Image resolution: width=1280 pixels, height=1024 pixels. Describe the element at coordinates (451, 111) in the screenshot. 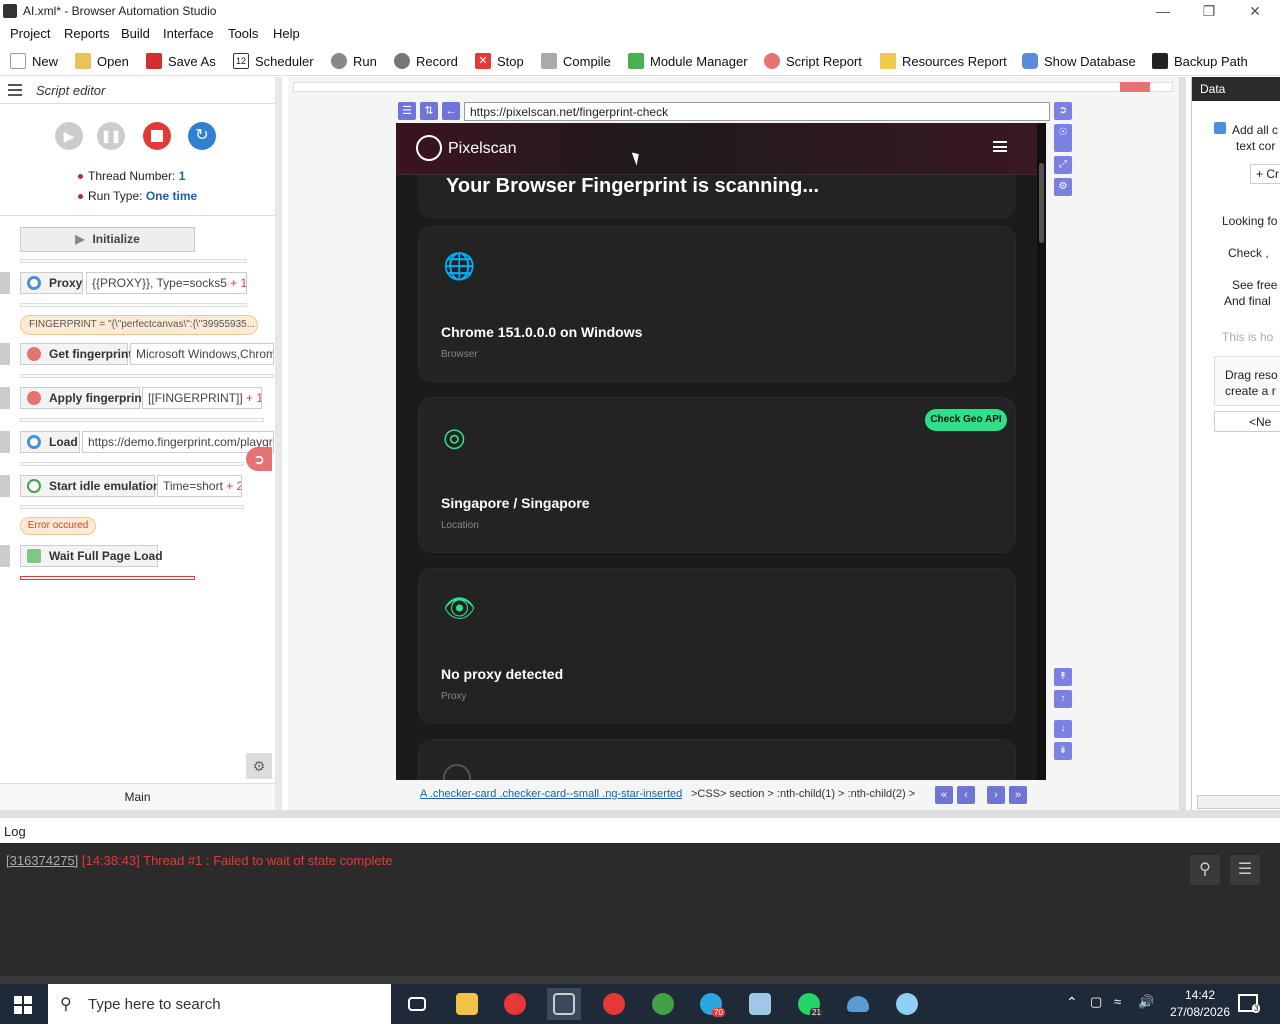

I see `browser-back-icon: ←` at that location.